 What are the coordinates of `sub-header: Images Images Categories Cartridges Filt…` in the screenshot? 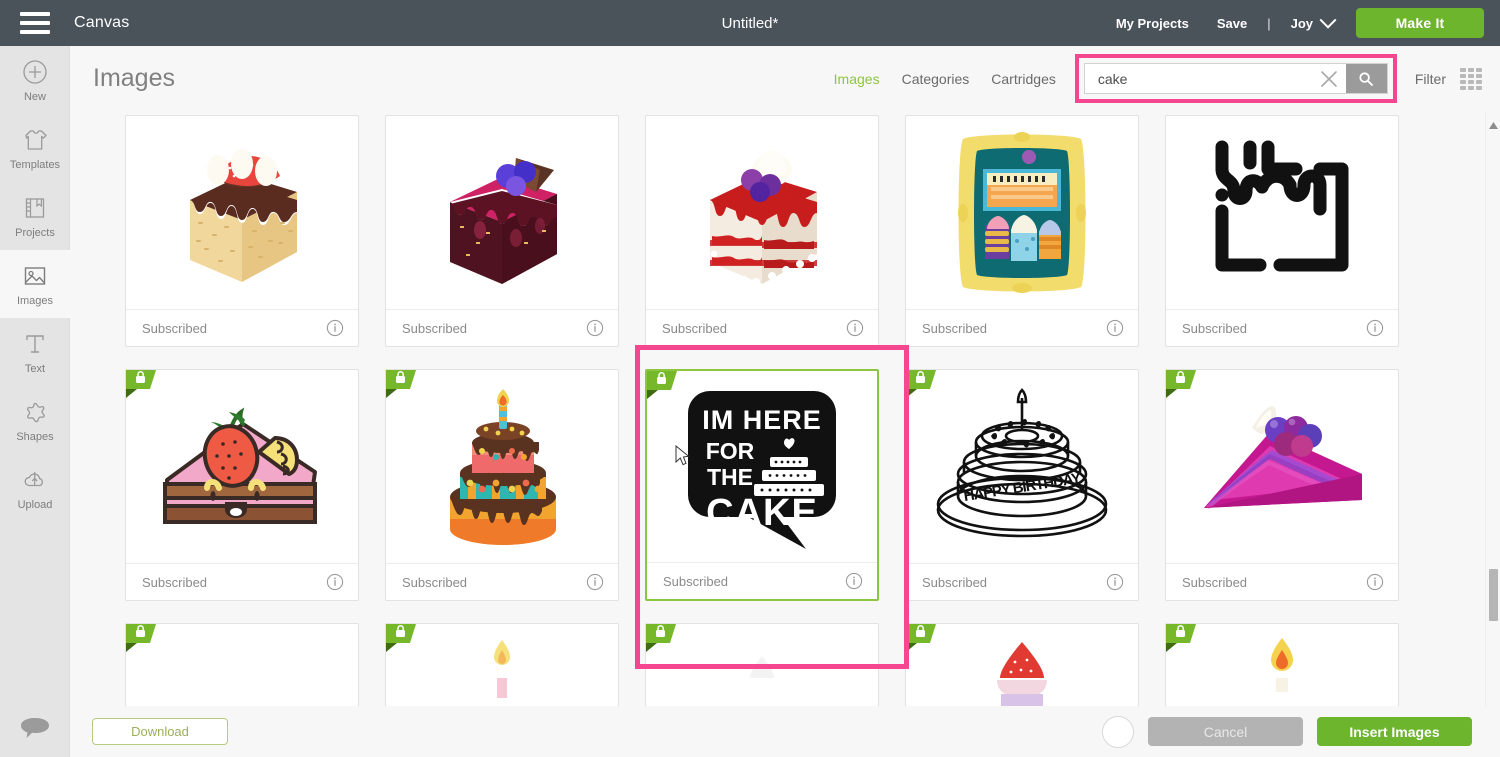 It's located at (785, 78).